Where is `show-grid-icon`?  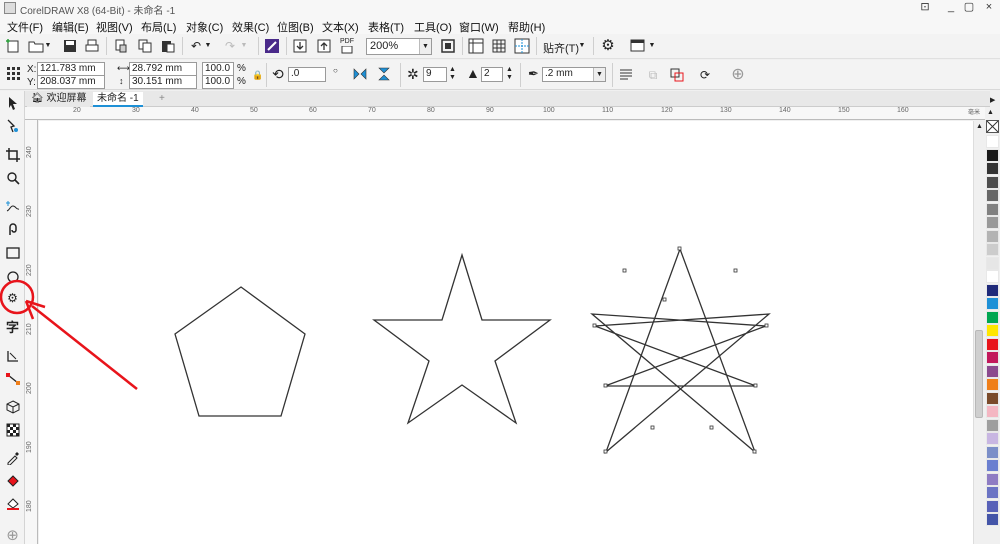 show-grid-icon is located at coordinates (499, 46).